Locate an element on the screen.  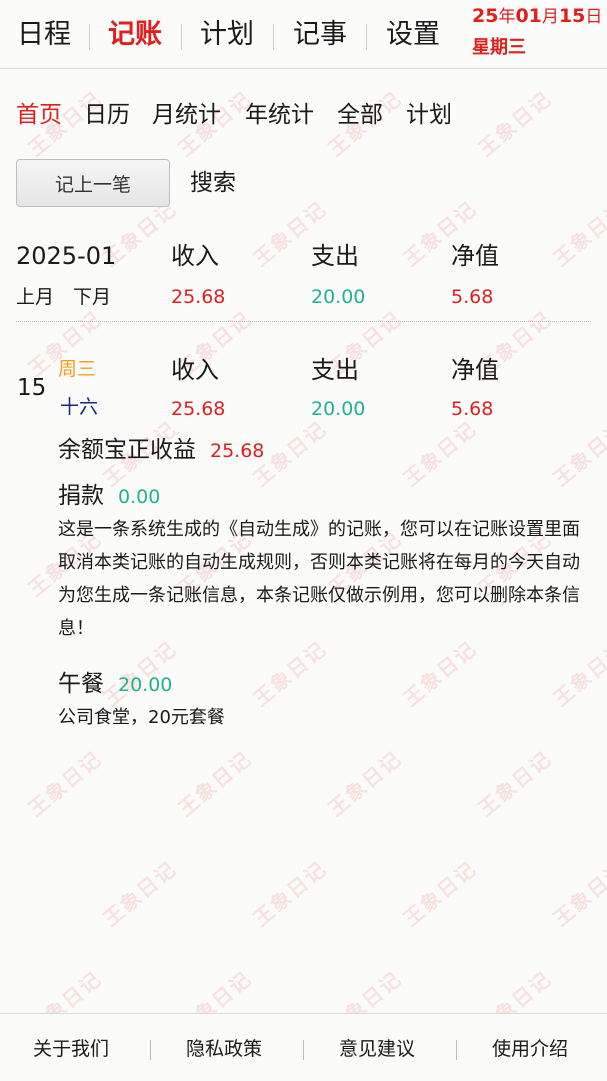
subnav-home: 首页 is located at coordinates (39, 115).